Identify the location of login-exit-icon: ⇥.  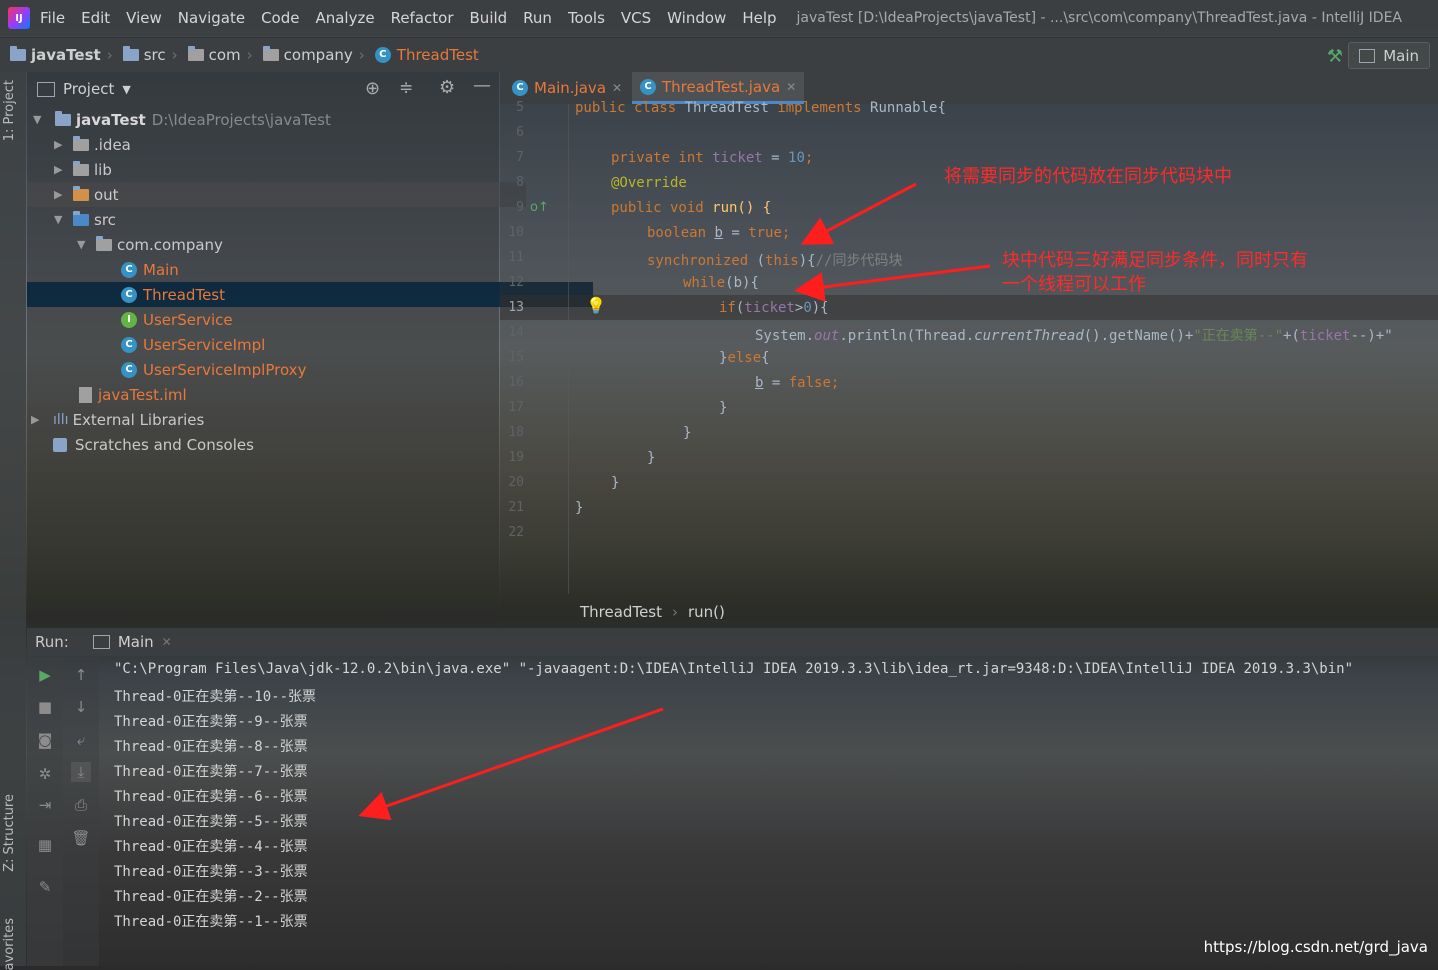
(45, 805).